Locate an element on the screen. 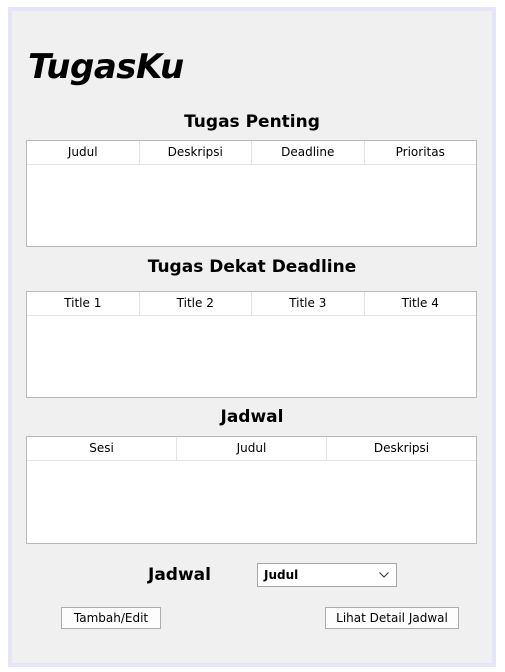  schedule-select-value: Judul is located at coordinates (281, 575).